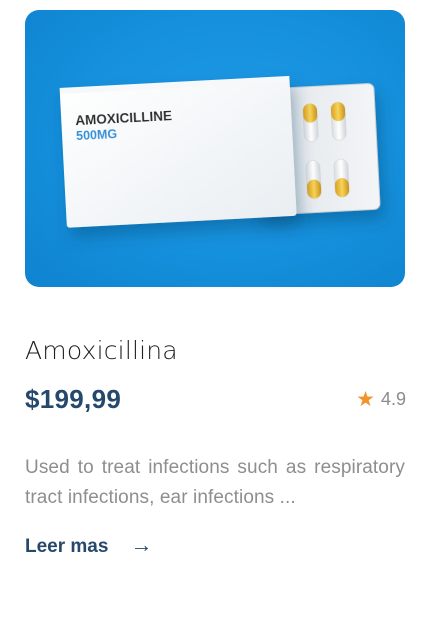 The width and height of the screenshot is (431, 618). I want to click on read-more-link: Leer mas →, so click(89, 545).